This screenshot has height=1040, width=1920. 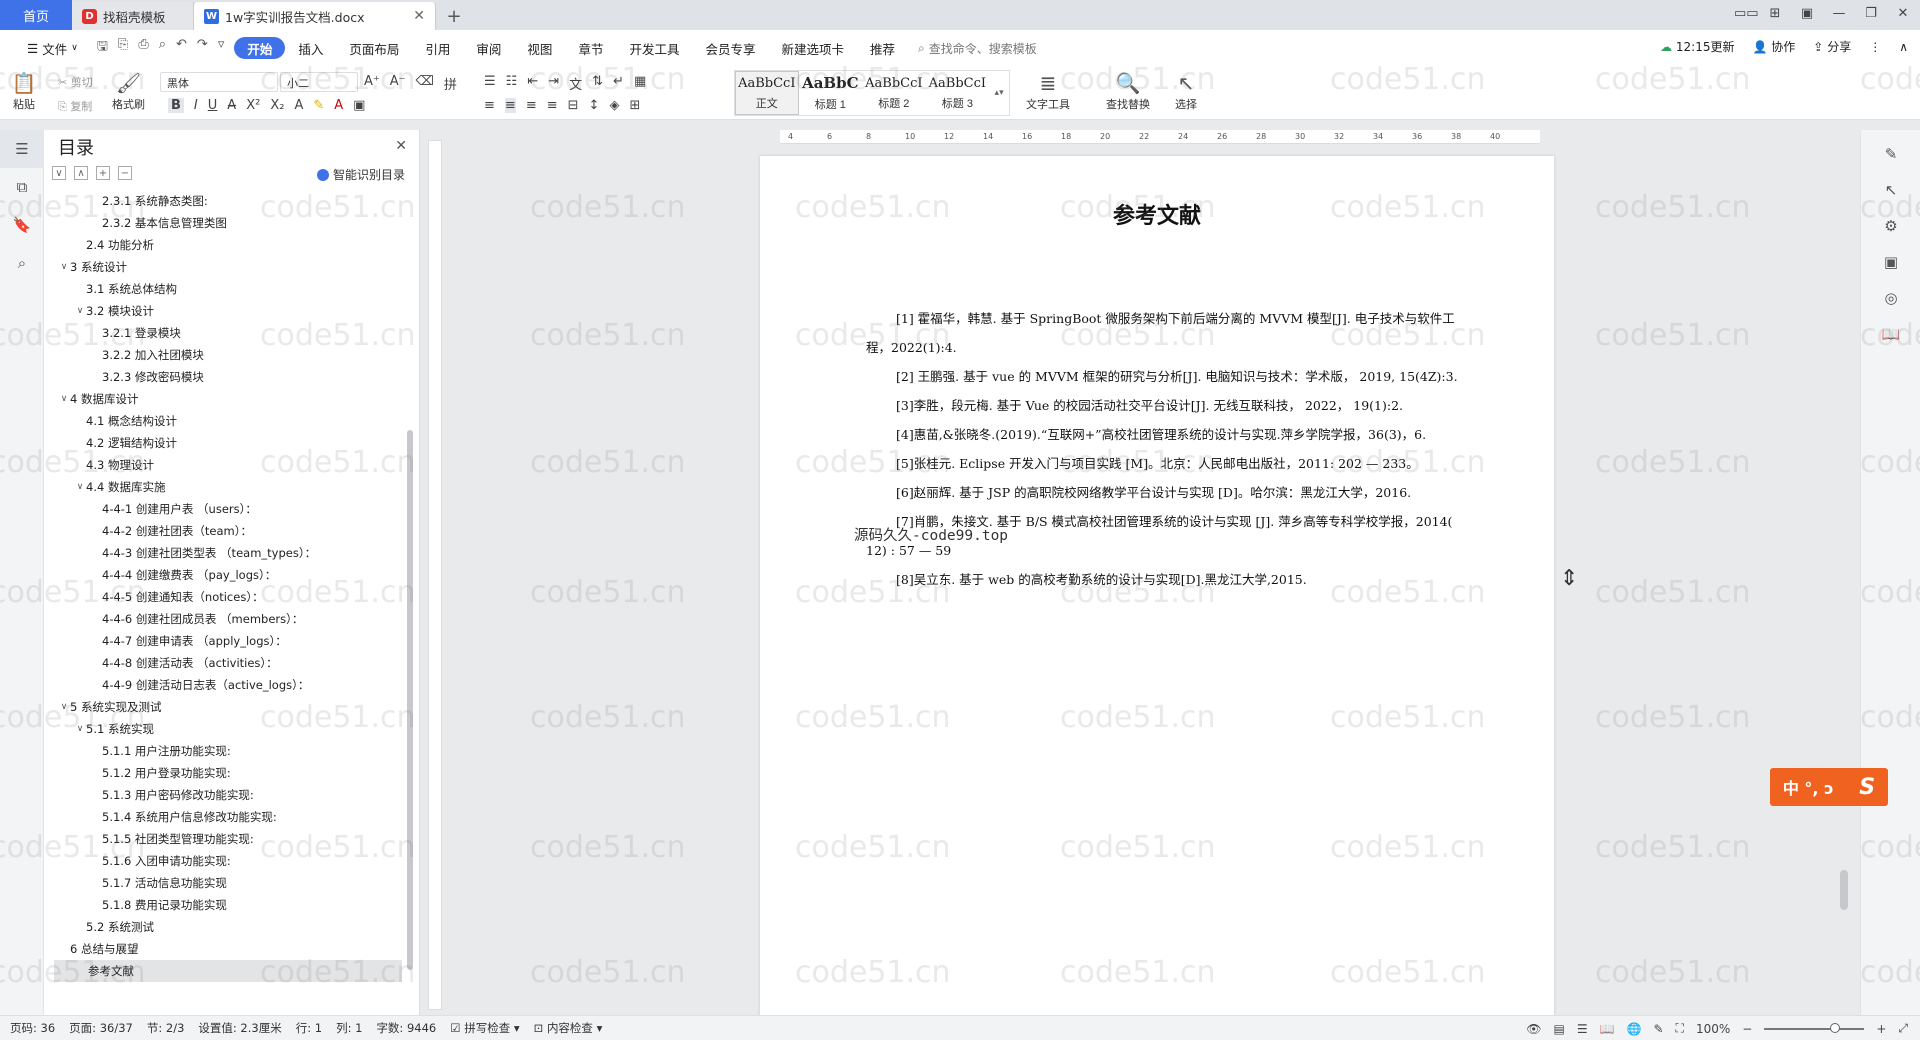 What do you see at coordinates (318, 105) in the screenshot?
I see `highlight-icon: ✎` at bounding box center [318, 105].